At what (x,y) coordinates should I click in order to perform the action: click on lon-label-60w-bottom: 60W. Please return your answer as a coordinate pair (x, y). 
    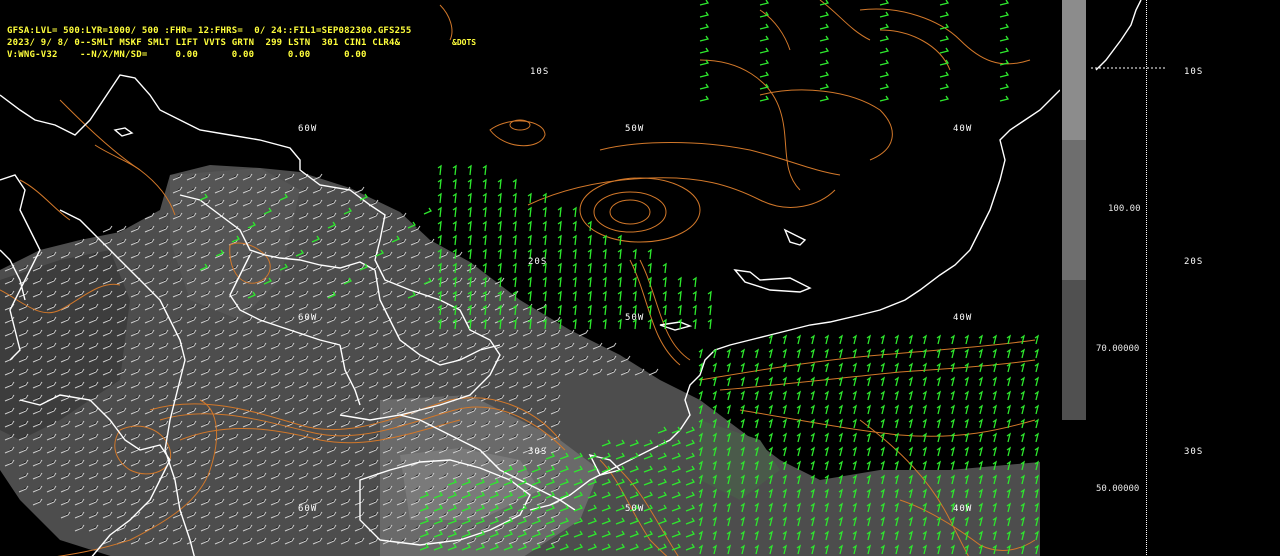
    Looking at the image, I should click on (308, 509).